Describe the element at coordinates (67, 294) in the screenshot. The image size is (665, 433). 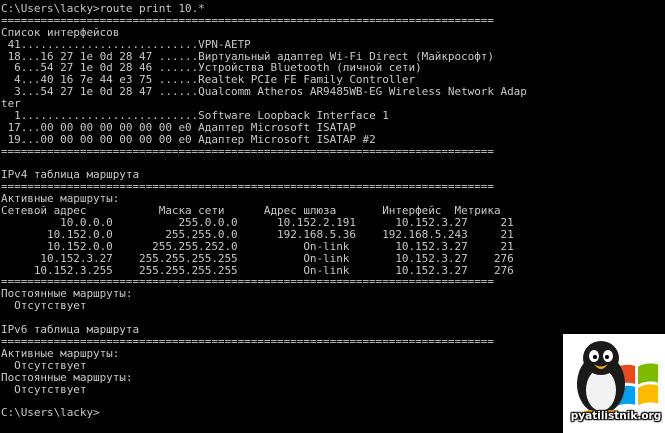
I see `console-line: Постоянные маршруты:` at that location.